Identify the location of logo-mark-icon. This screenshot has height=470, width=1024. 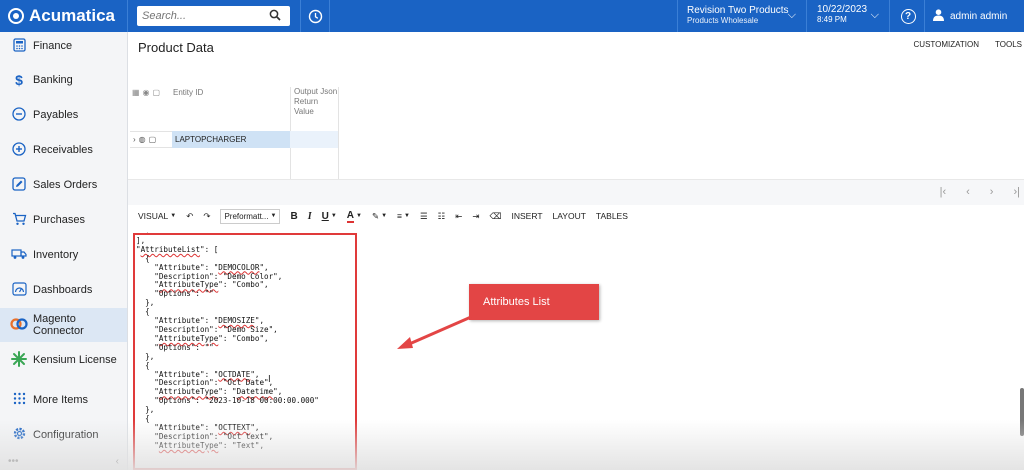
(16, 16).